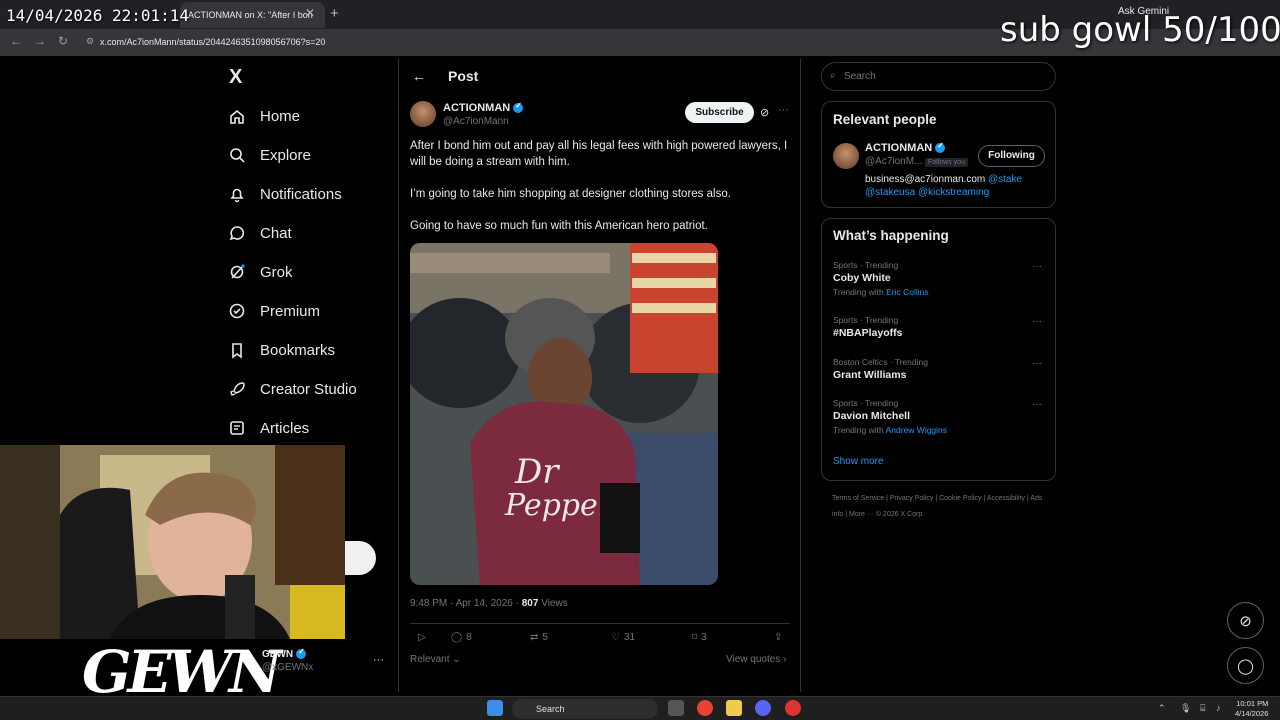  Describe the element at coordinates (764, 112) in the screenshot. I see `grok-explain-icon: ⊘` at that location.